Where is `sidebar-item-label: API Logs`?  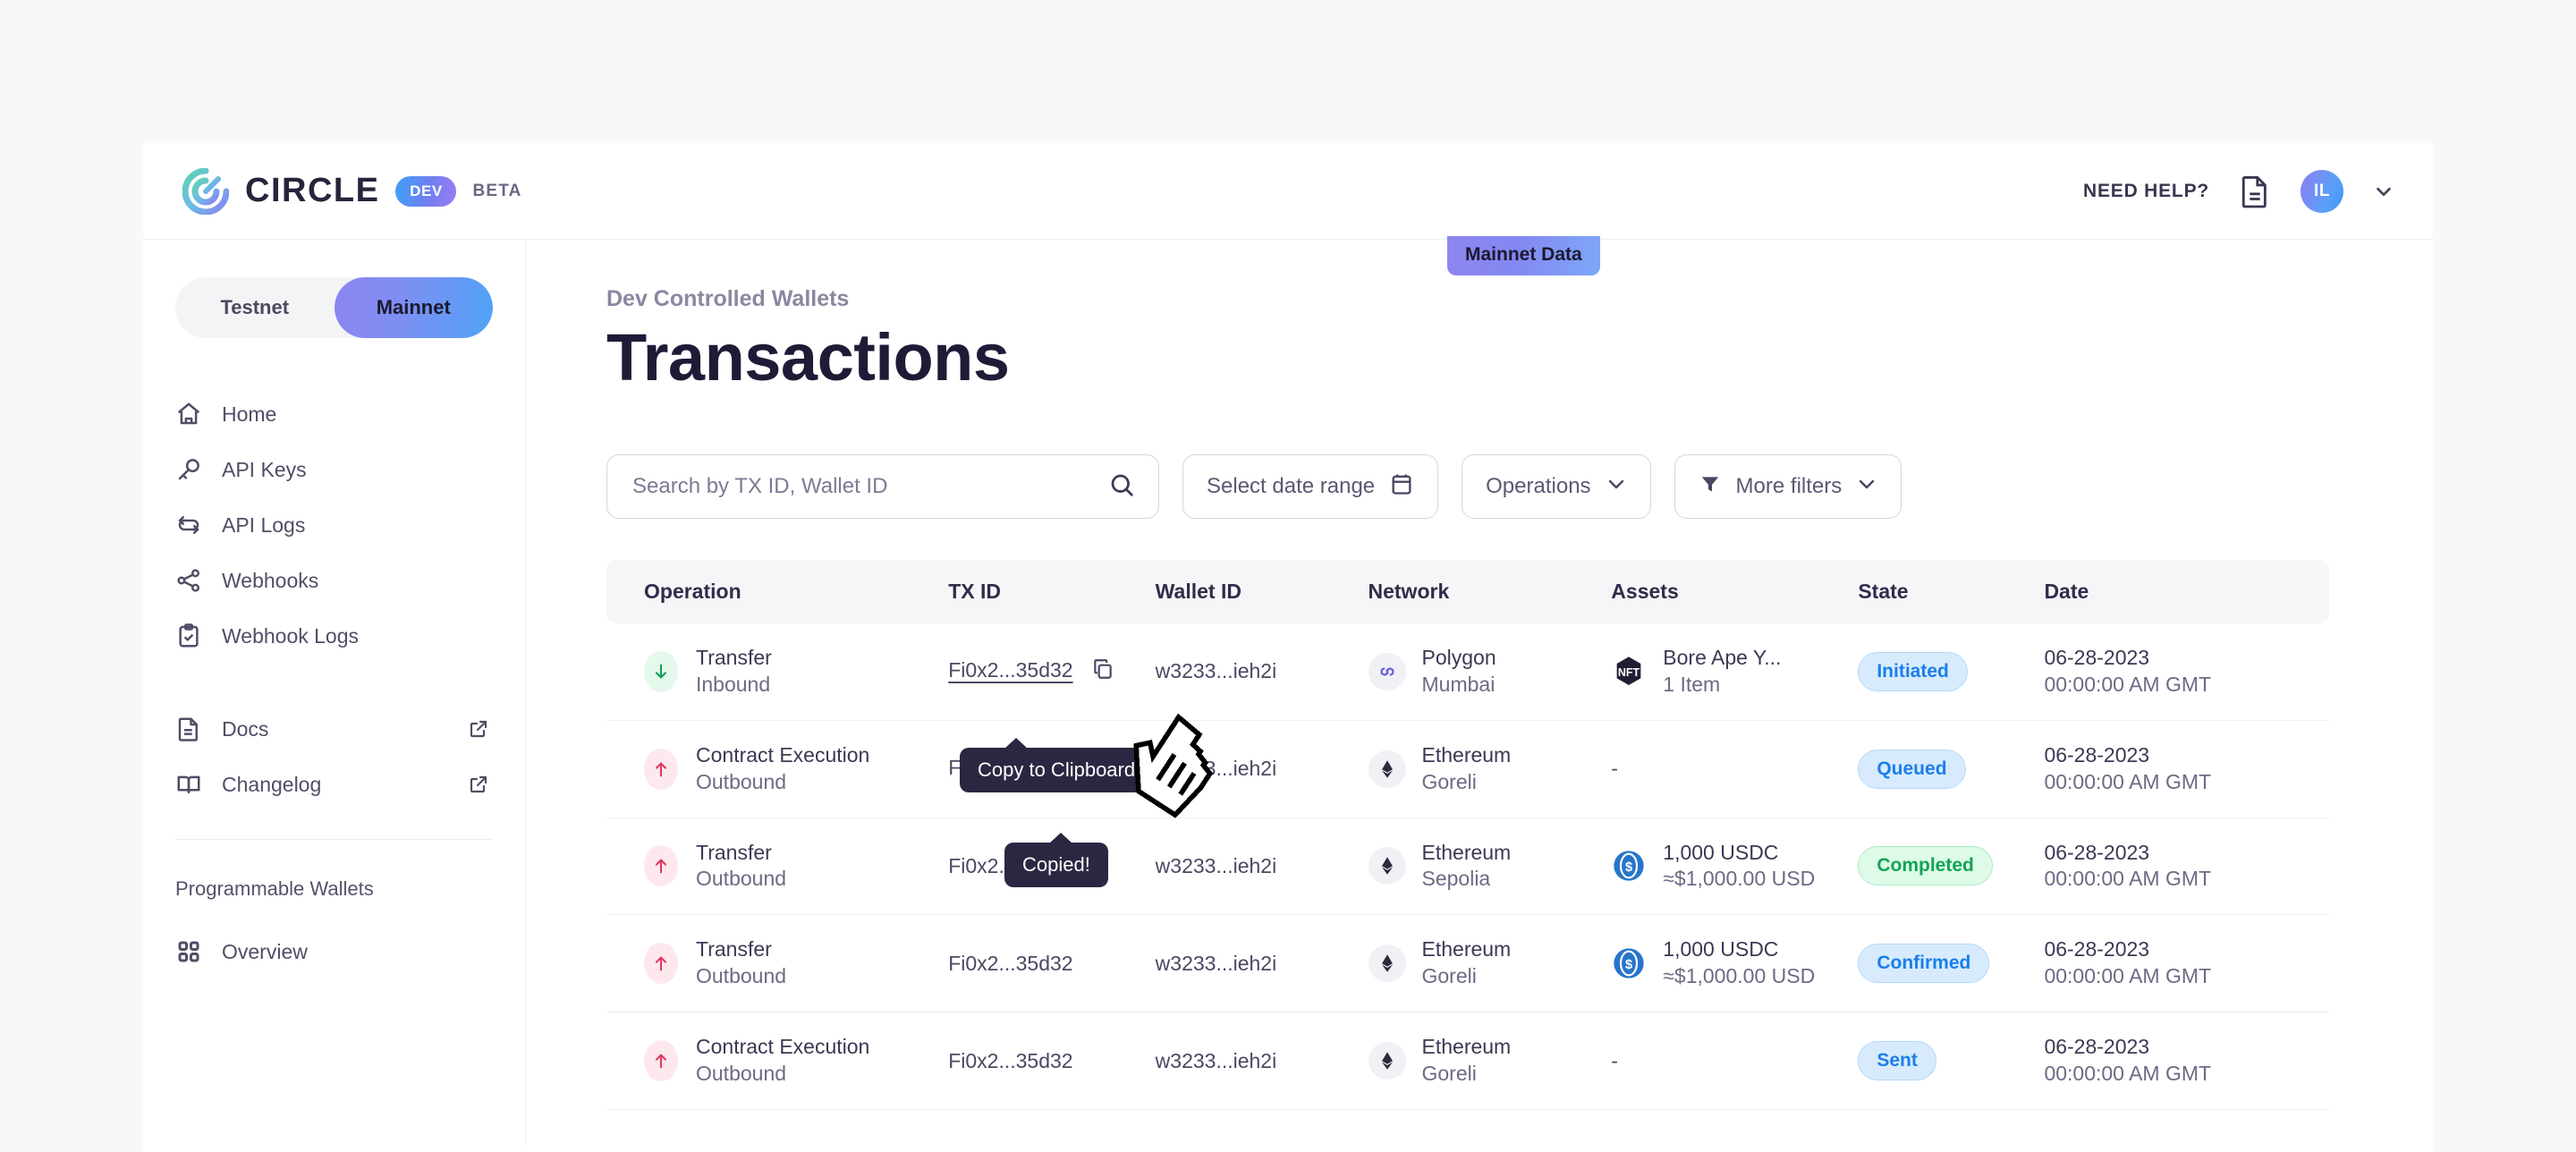
sidebar-item-label: API Logs is located at coordinates (264, 524).